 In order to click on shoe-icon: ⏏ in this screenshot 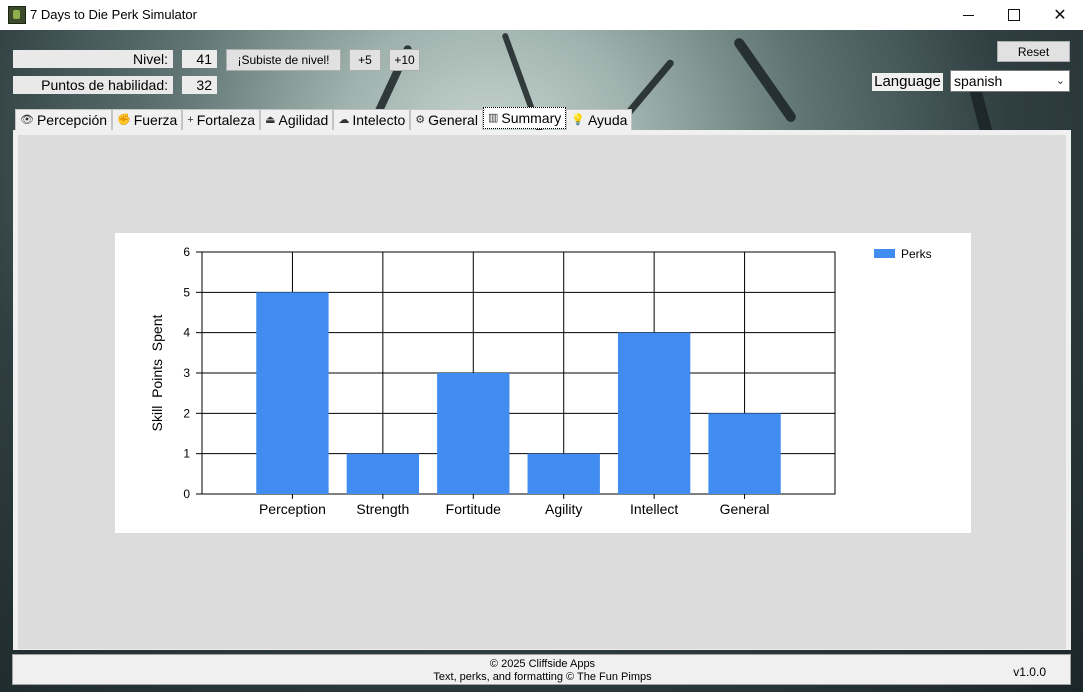, I will do `click(270, 119)`.